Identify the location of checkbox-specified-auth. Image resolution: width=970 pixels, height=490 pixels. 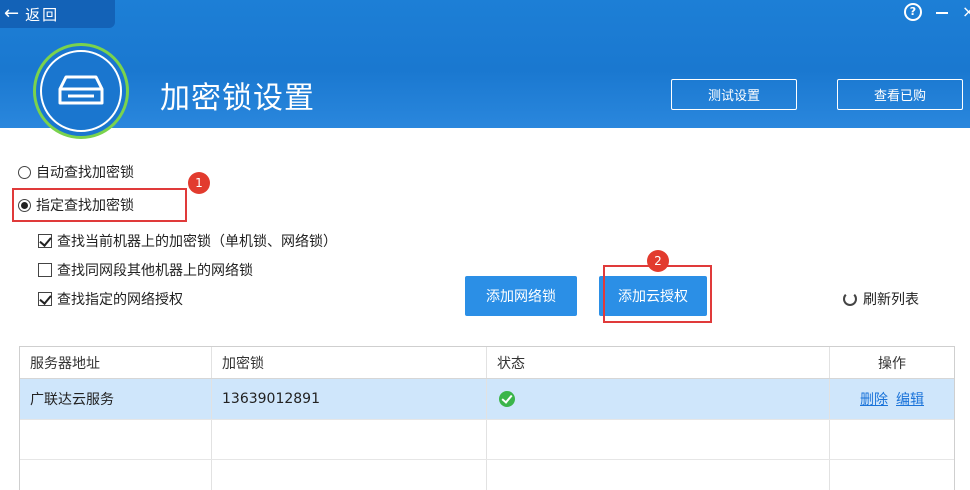
(45, 299).